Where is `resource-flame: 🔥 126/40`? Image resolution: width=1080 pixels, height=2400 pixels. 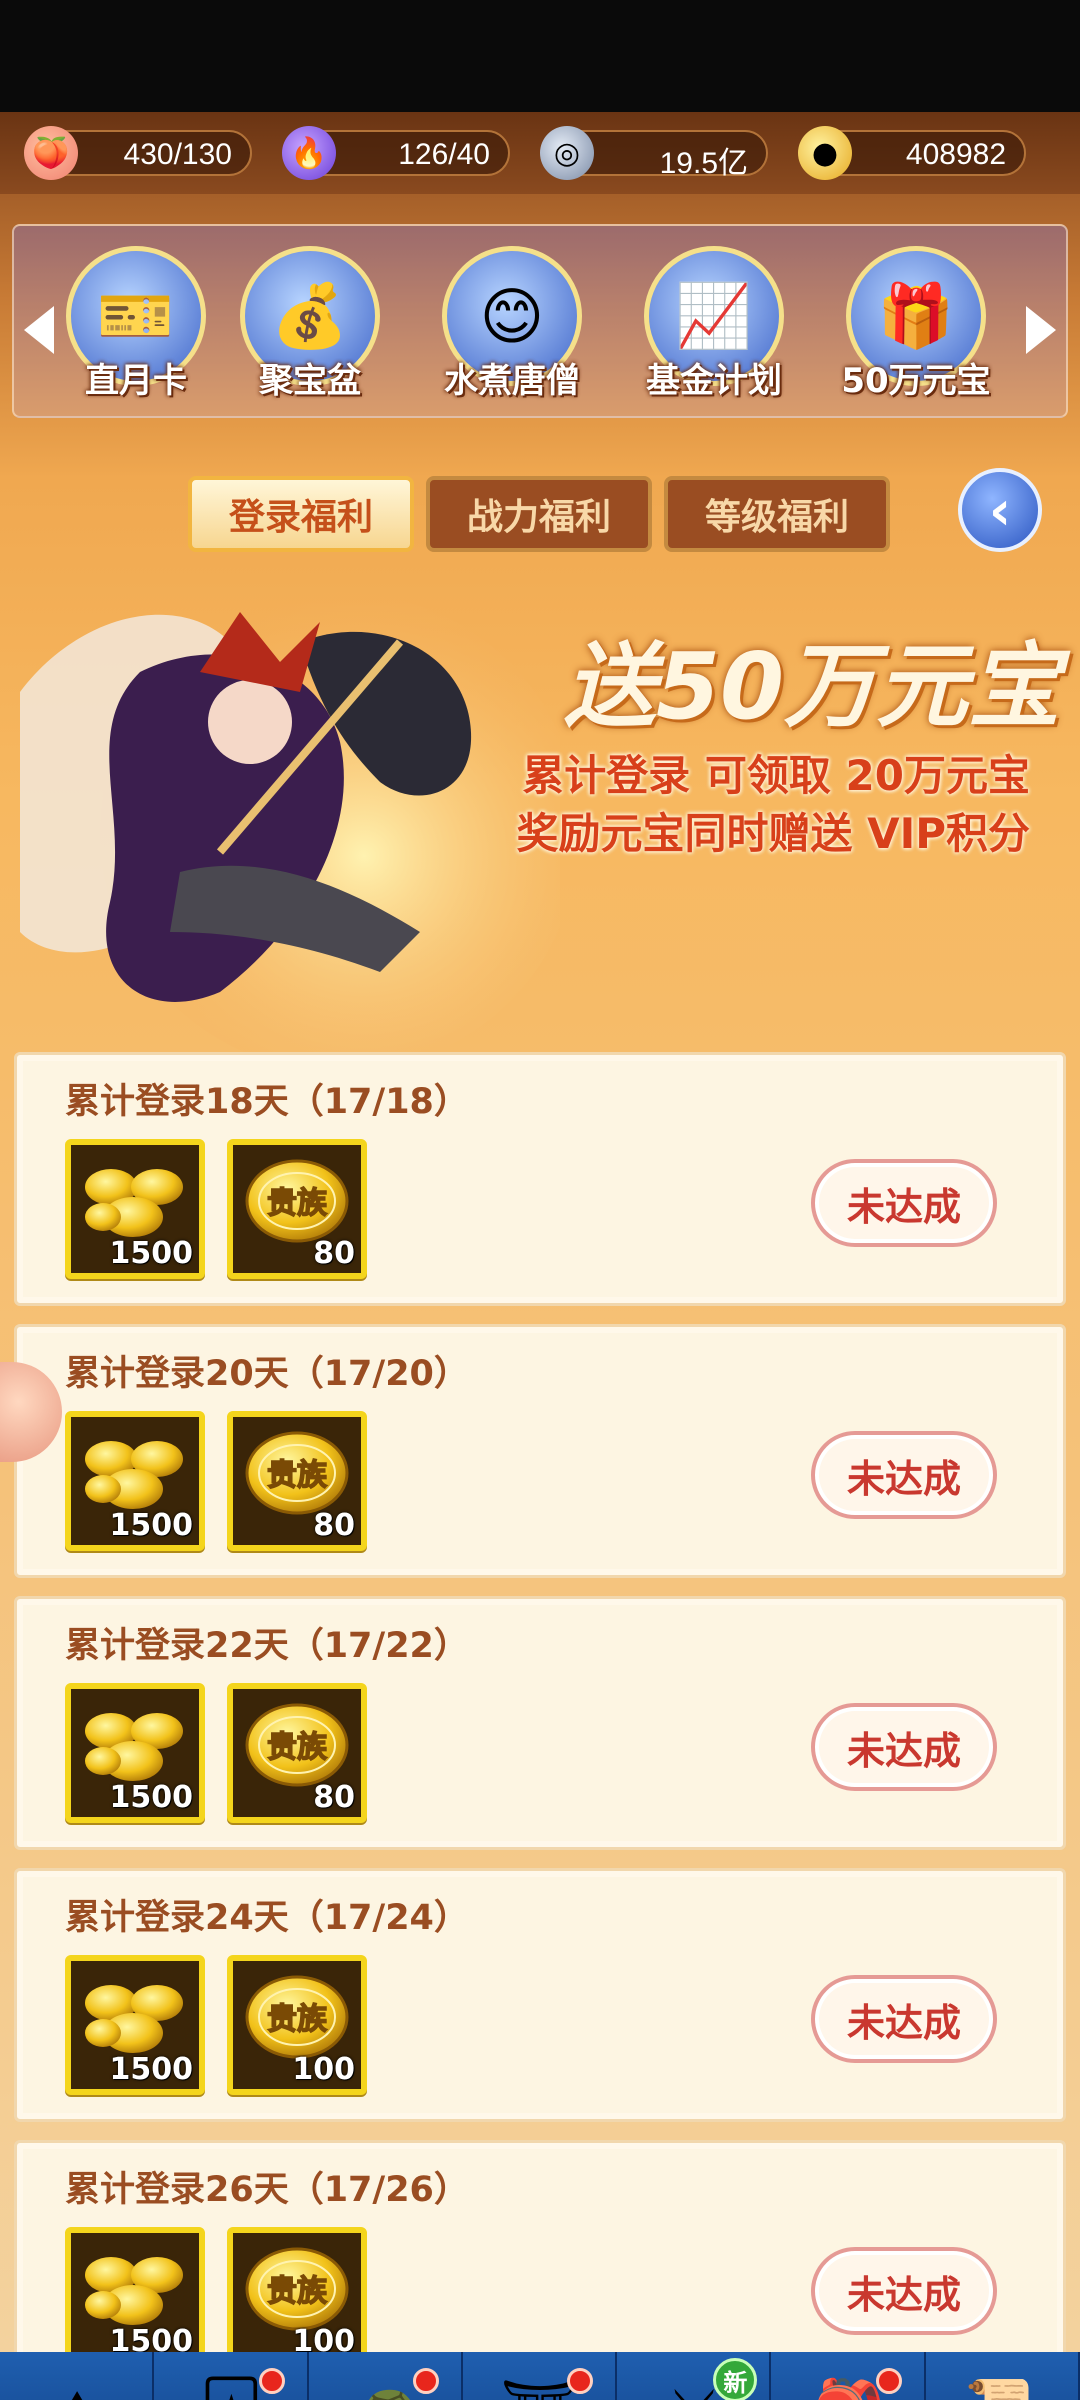 resource-flame: 🔥 126/40 is located at coordinates (396, 153).